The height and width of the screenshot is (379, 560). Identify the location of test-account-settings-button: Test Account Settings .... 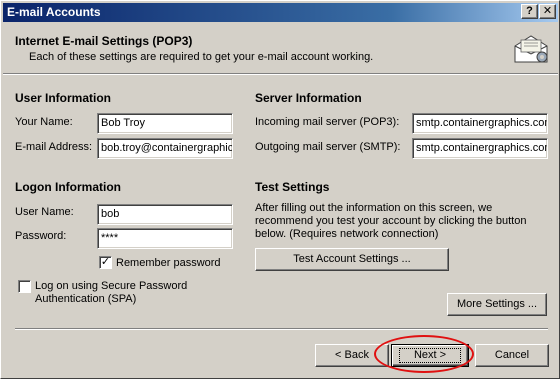
(352, 259).